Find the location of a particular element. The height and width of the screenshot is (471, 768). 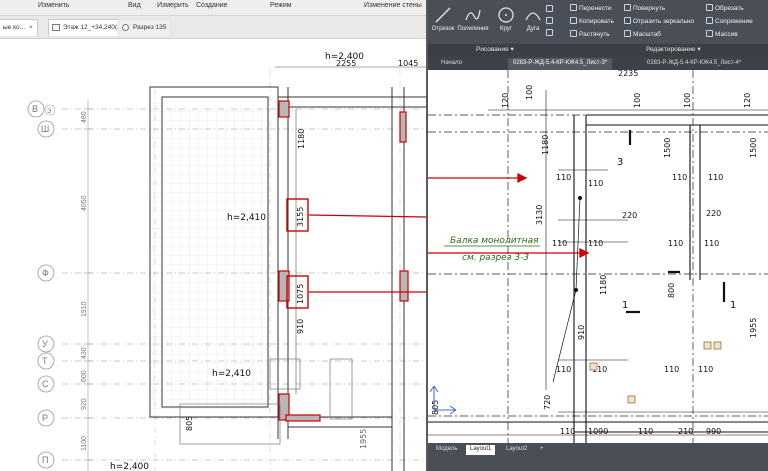

fillet-icon is located at coordinates (709, 20).